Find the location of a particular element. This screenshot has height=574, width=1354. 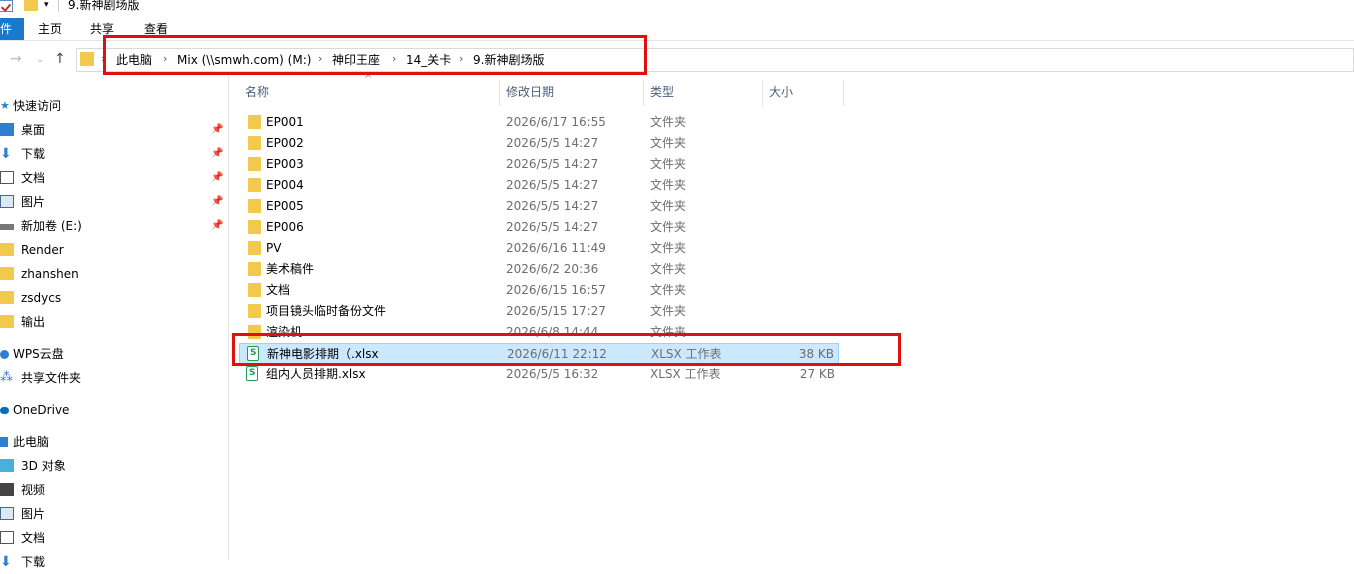

file-name: 文档 is located at coordinates (278, 290).